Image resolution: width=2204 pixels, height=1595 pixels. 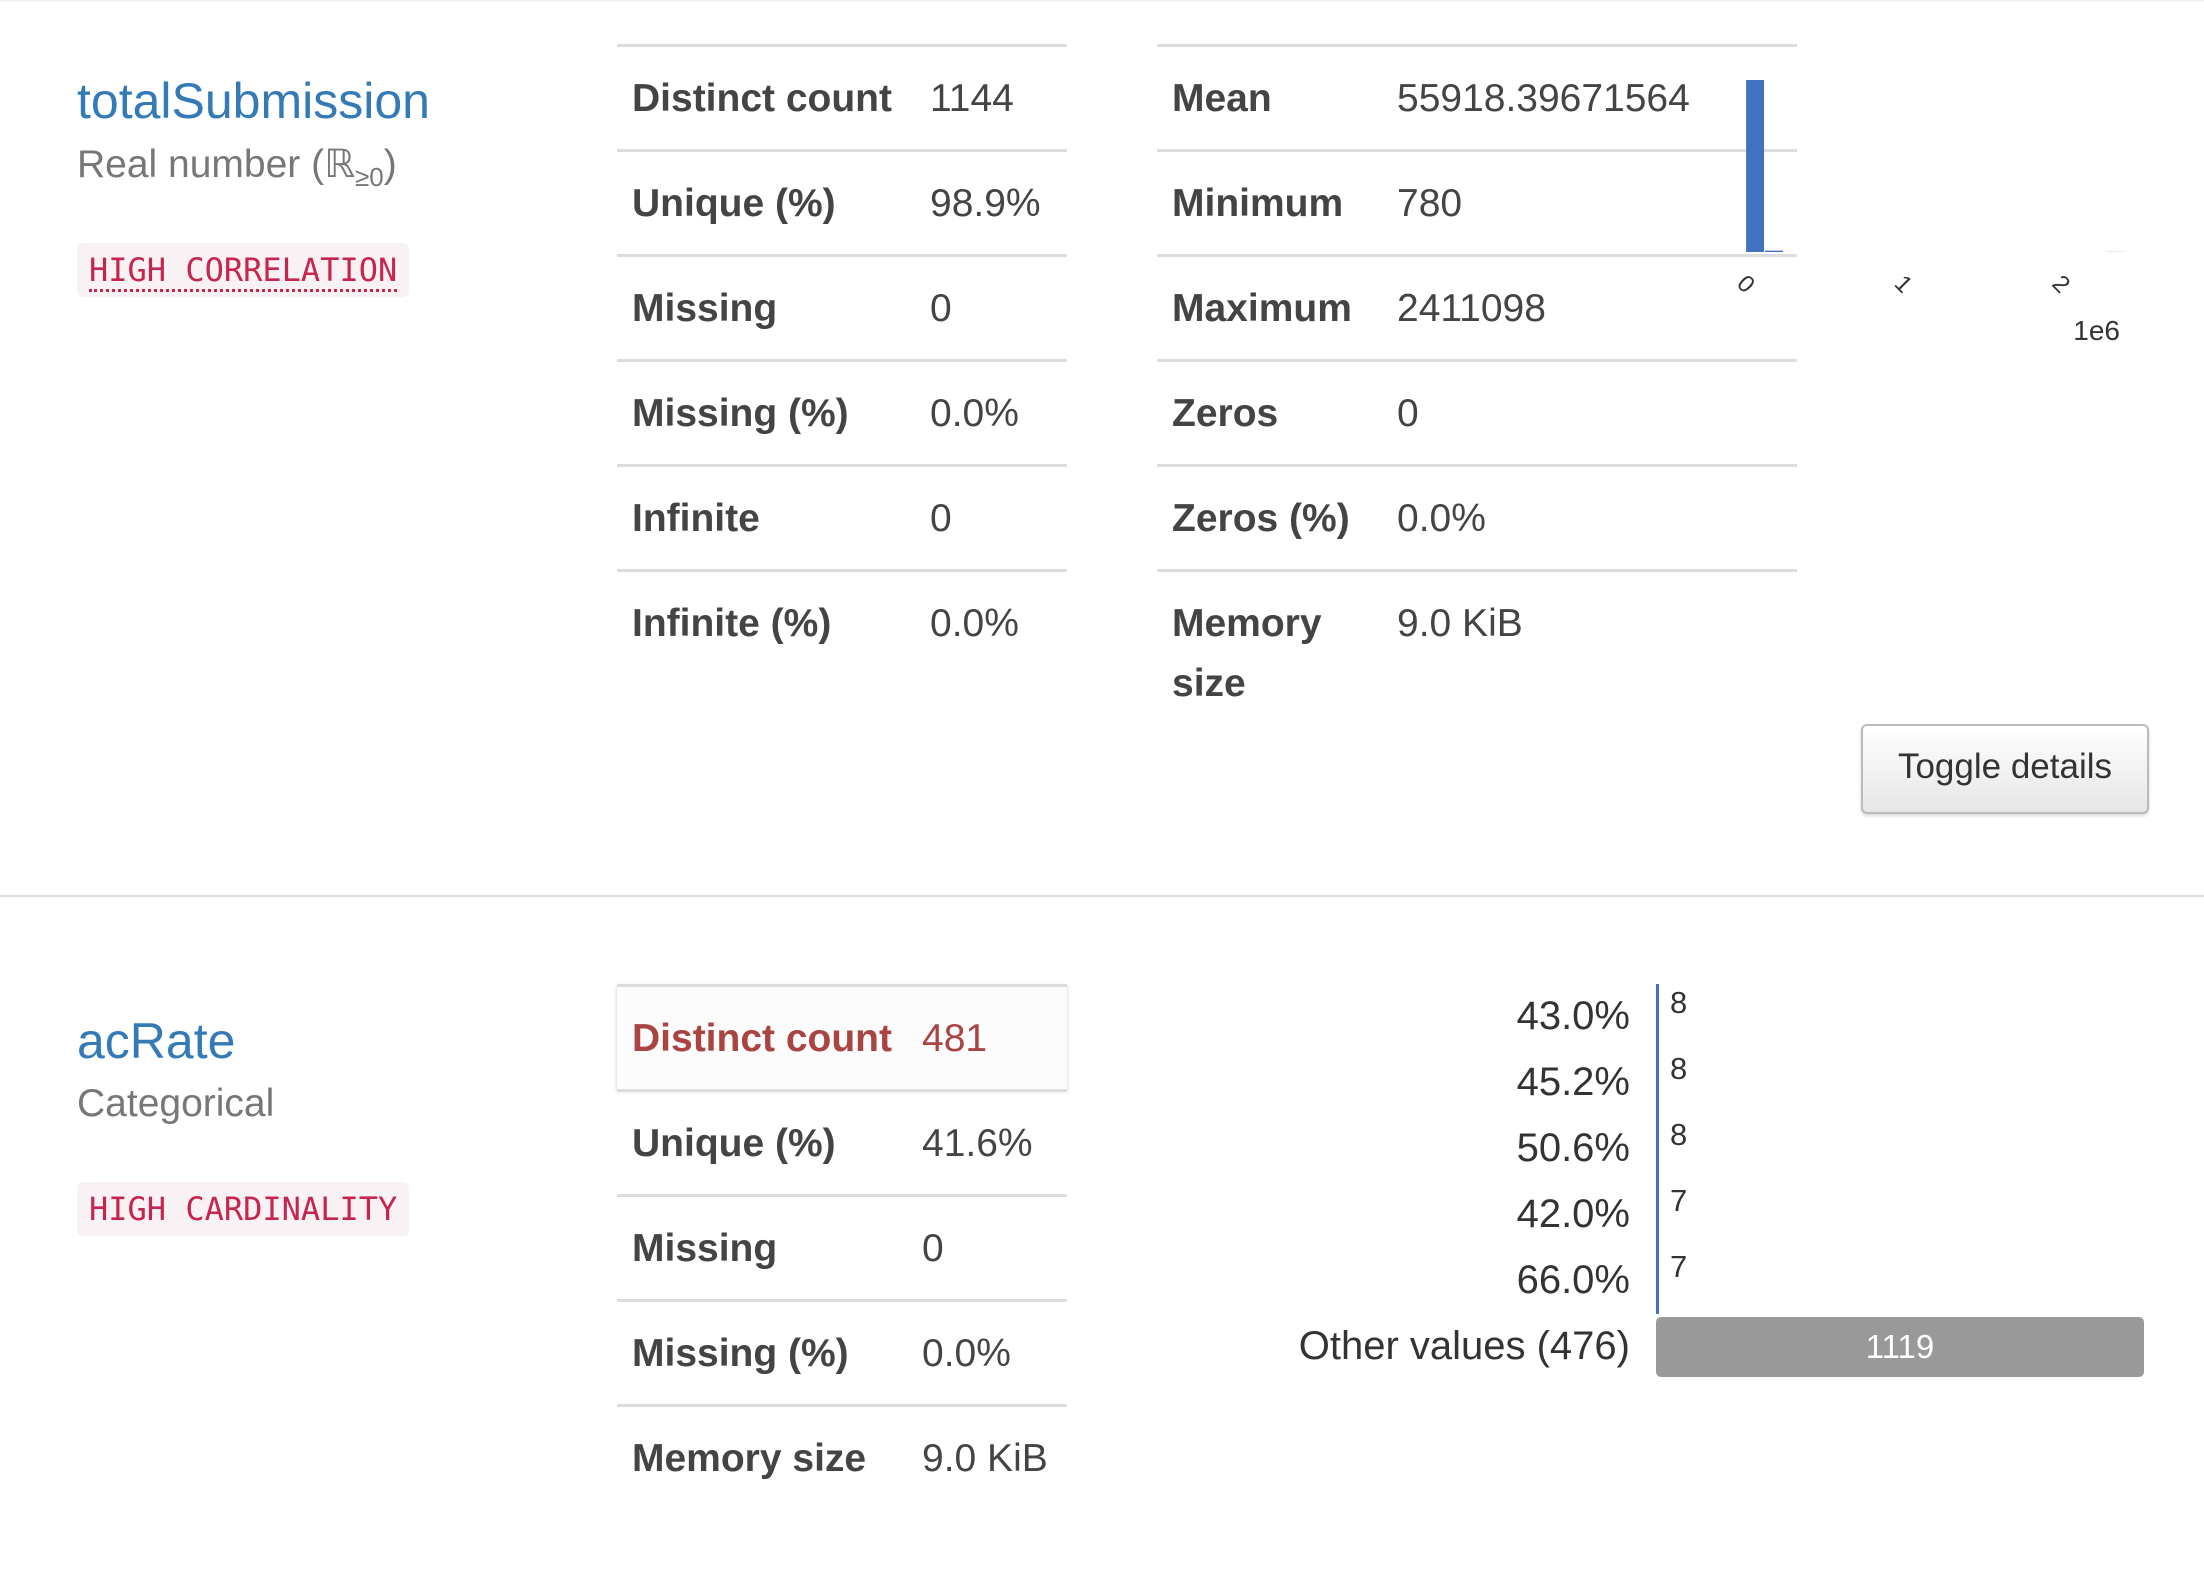 What do you see at coordinates (176, 1103) in the screenshot?
I see `variable-type: Categorical` at bounding box center [176, 1103].